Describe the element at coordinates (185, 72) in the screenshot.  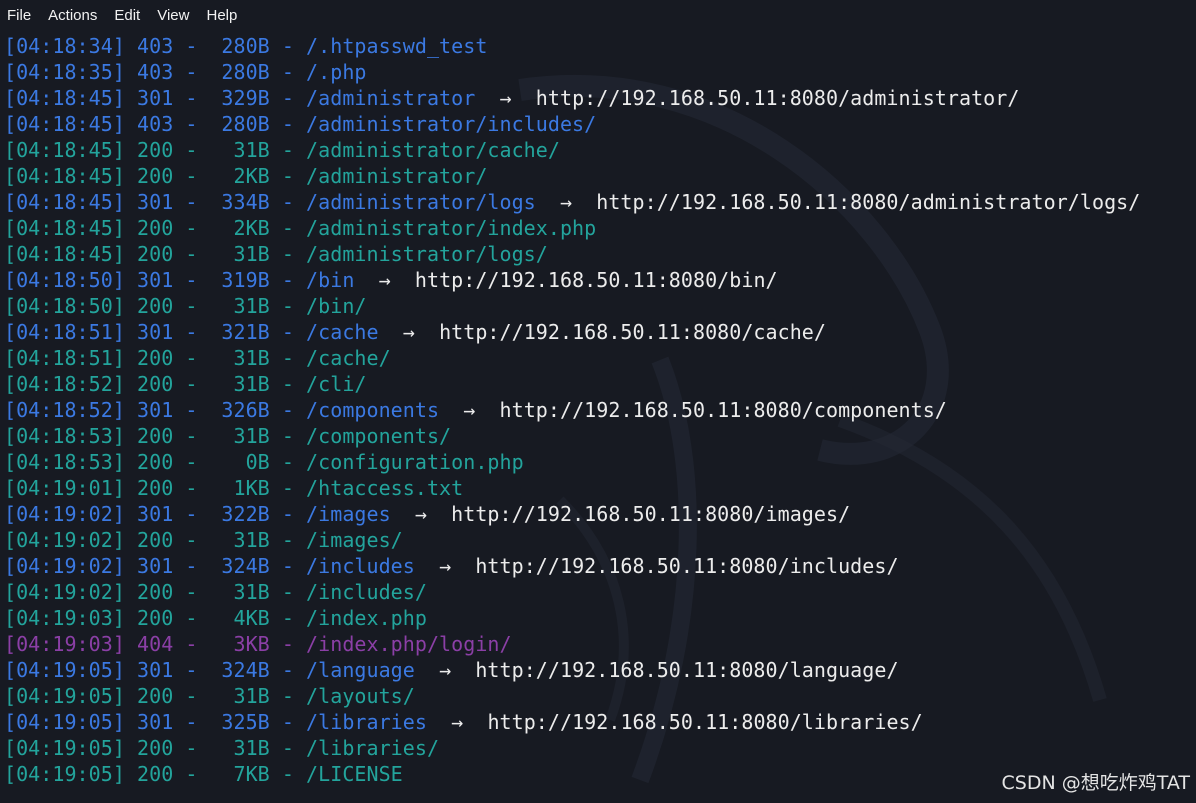
I see `log-line: [04:18:35] 403 - 280B - /.php` at that location.